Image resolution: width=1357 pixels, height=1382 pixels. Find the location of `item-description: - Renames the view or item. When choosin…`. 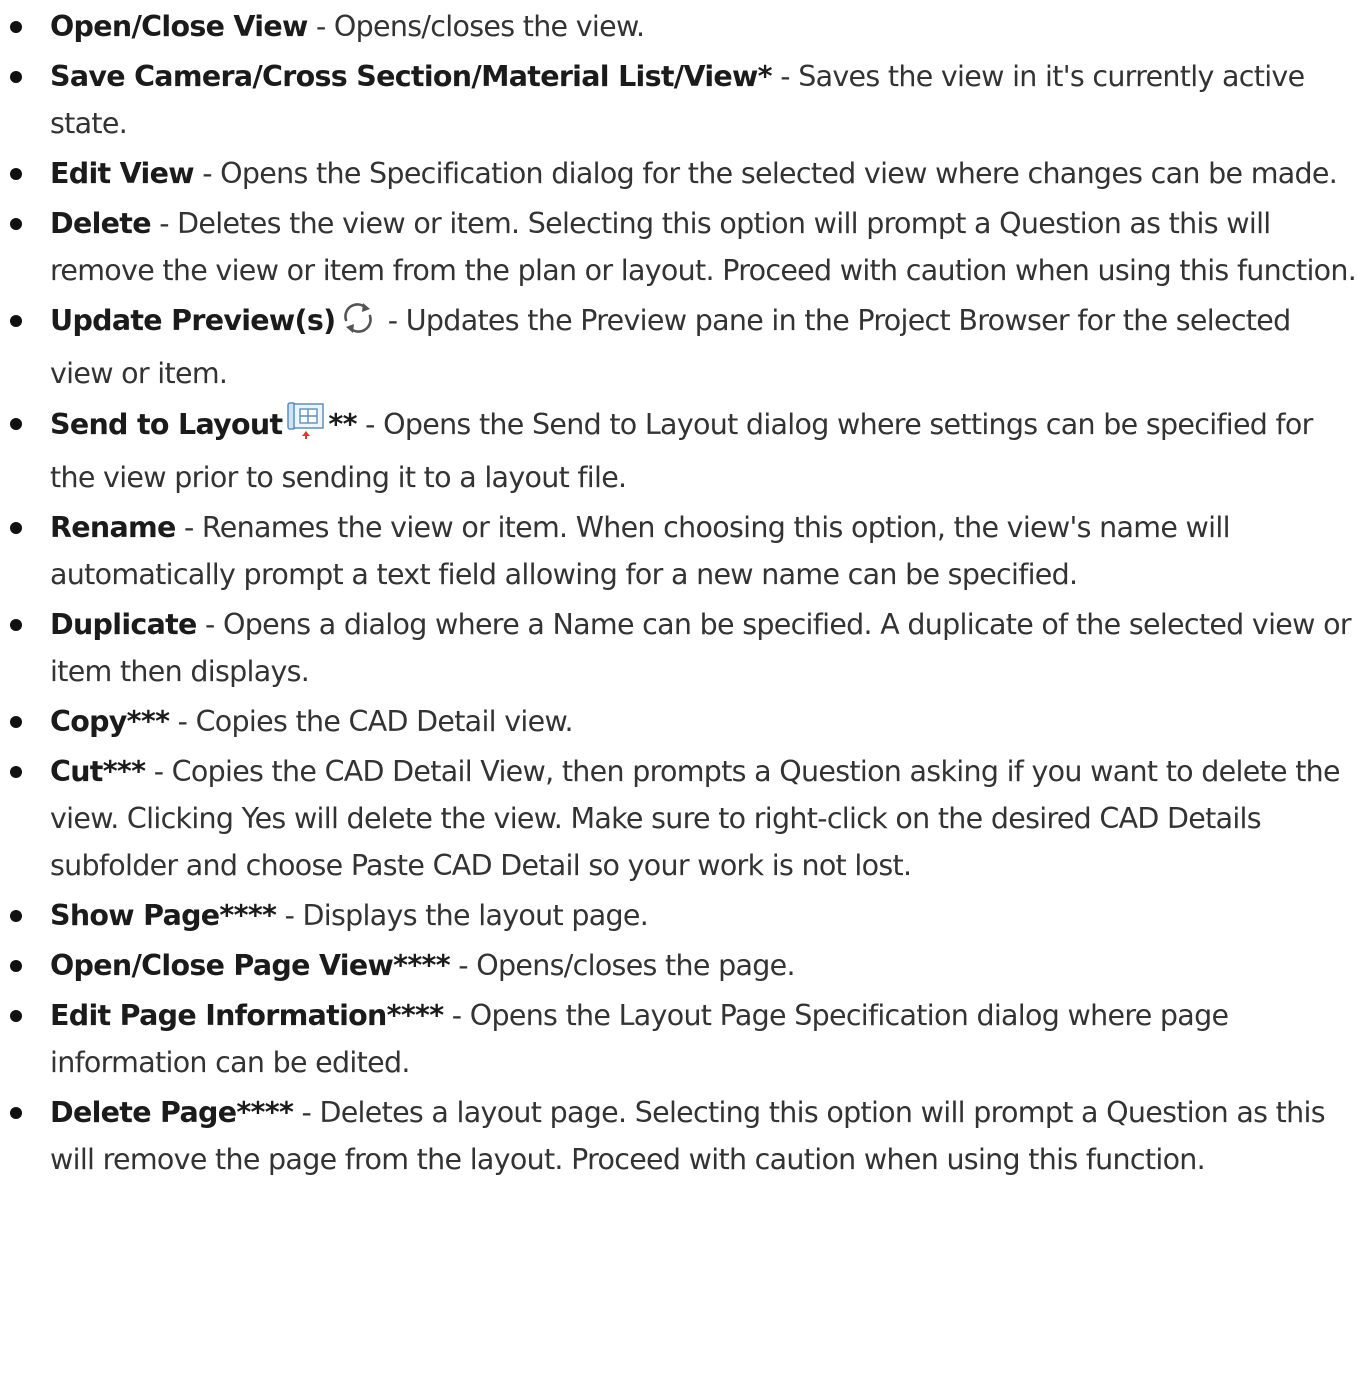

item-description: - Renames the view or item. When choosin… is located at coordinates (640, 551).